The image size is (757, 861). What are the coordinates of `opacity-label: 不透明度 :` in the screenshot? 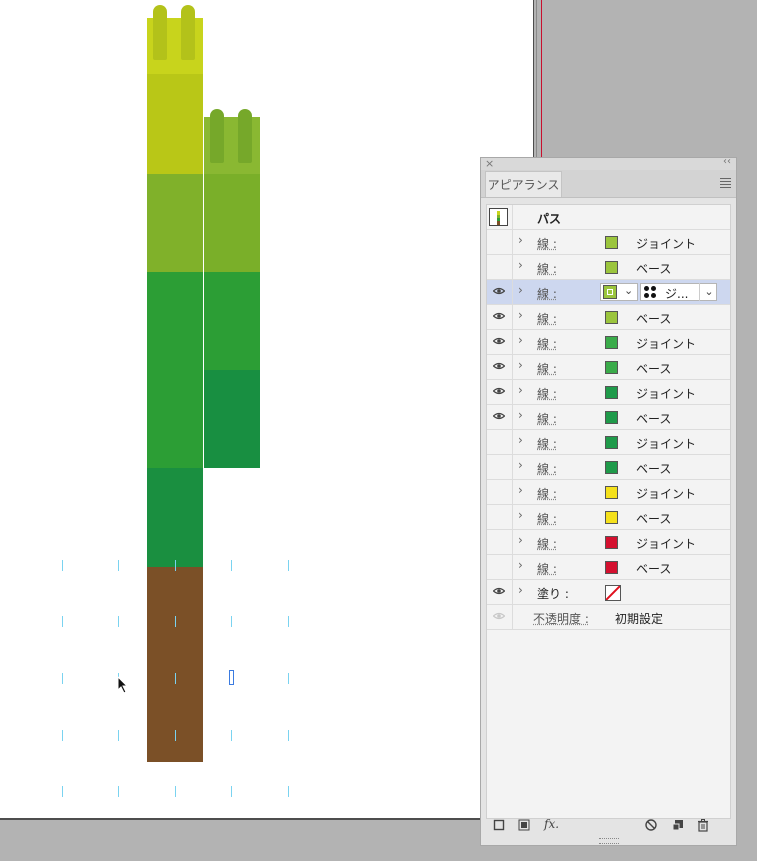 It's located at (561, 618).